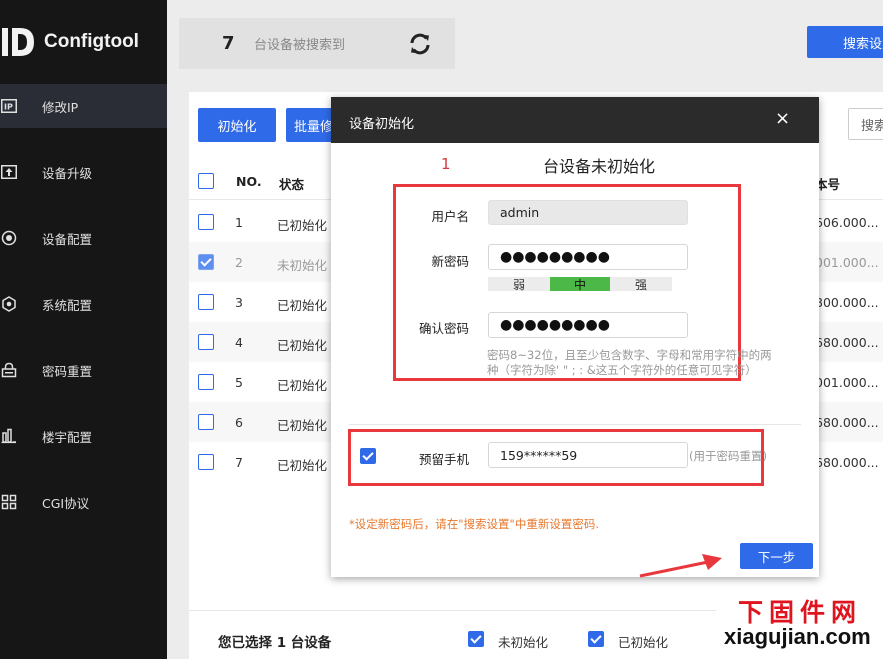 The width and height of the screenshot is (883, 659). What do you see at coordinates (19, 42) in the screenshot?
I see `configtool-logo-icon` at bounding box center [19, 42].